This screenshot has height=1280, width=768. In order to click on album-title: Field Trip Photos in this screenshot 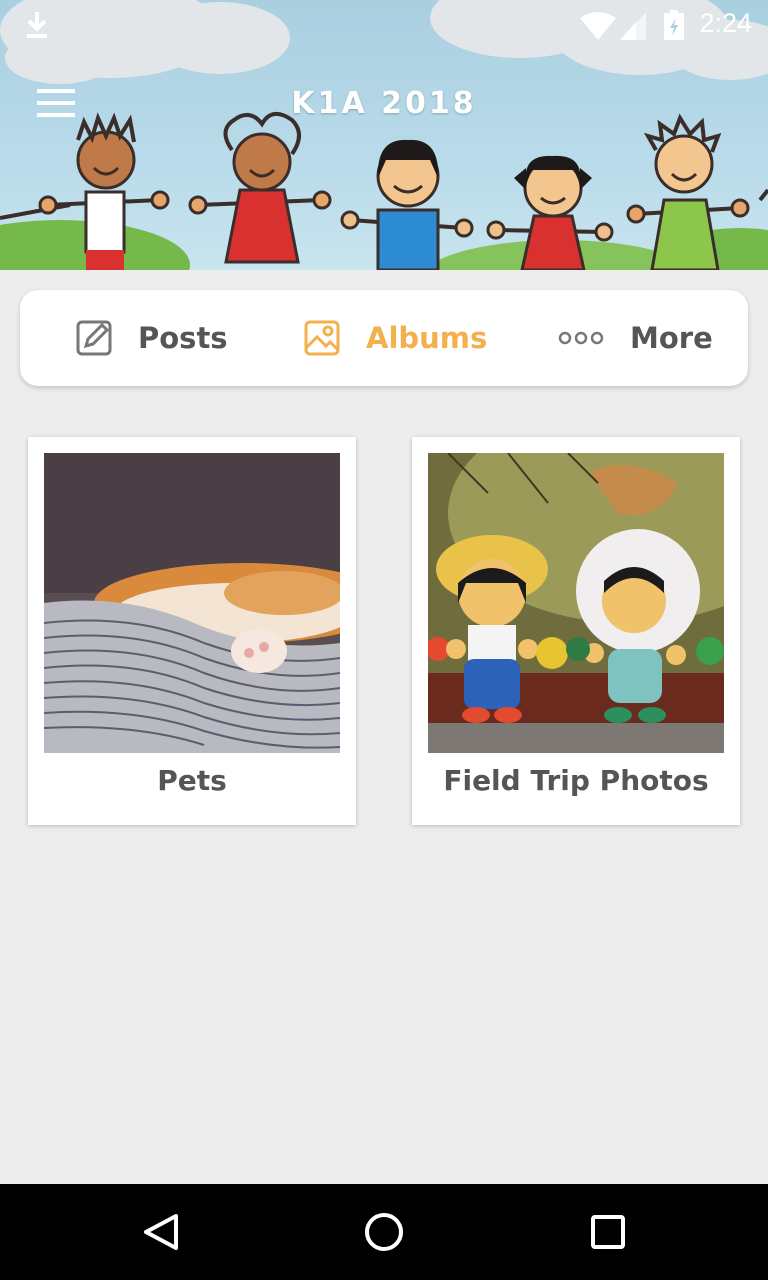, I will do `click(576, 780)`.